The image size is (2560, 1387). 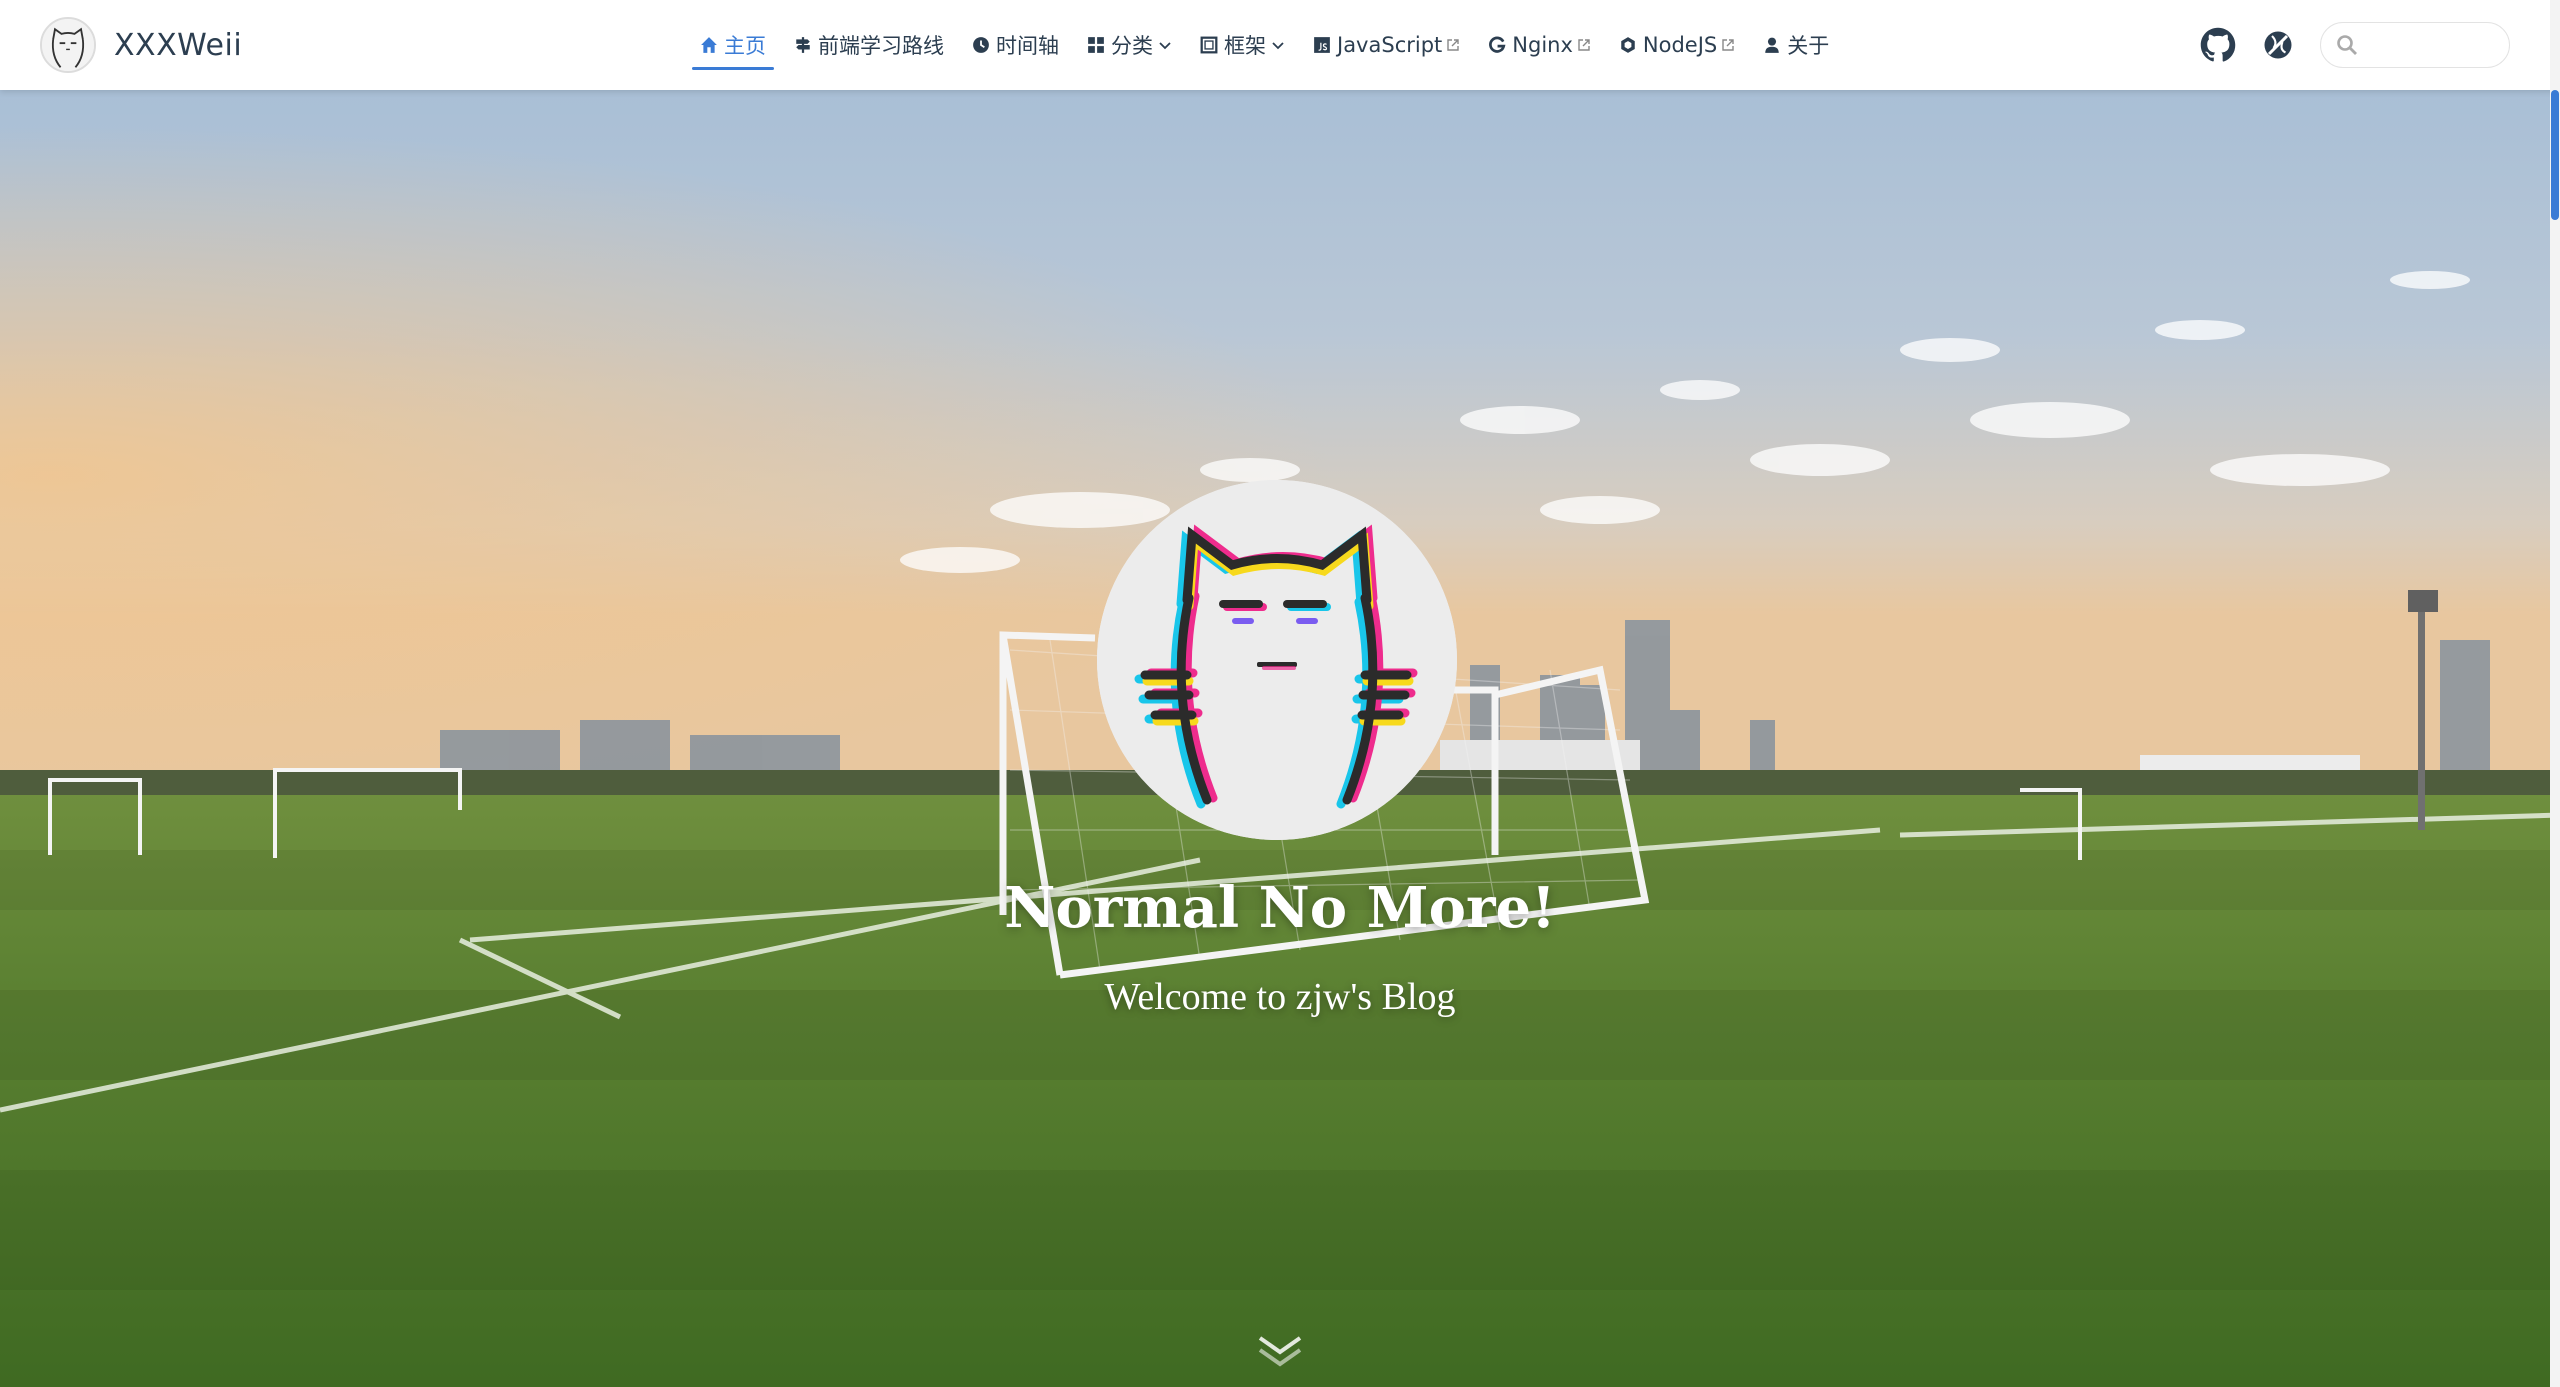 I want to click on brand-link: XXXWeii, so click(x=141, y=45).